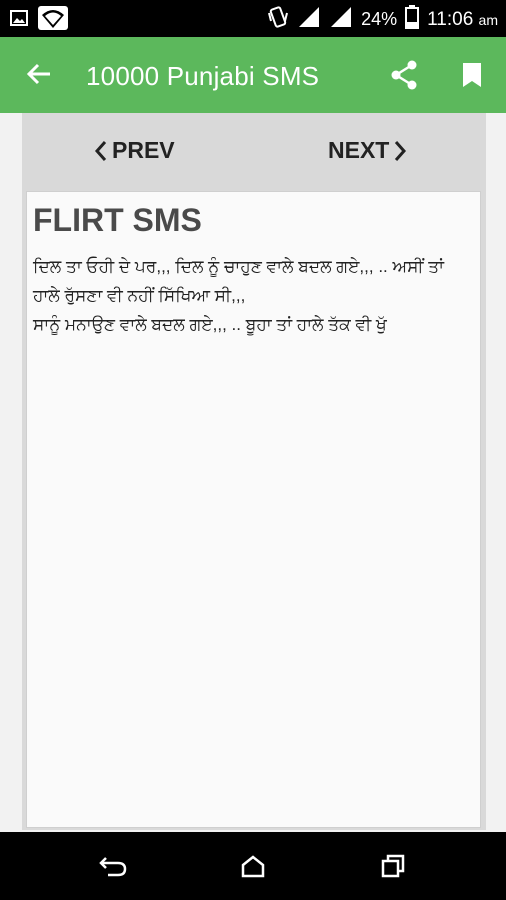 Image resolution: width=506 pixels, height=900 pixels. Describe the element at coordinates (393, 868) in the screenshot. I see `recents-icon` at that location.